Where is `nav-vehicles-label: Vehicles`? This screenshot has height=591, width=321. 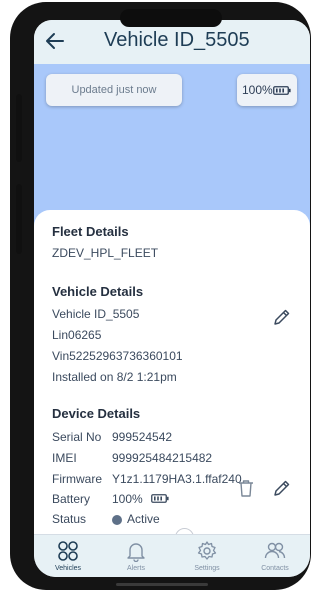
nav-vehicles-label: Vehicles is located at coordinates (68, 568).